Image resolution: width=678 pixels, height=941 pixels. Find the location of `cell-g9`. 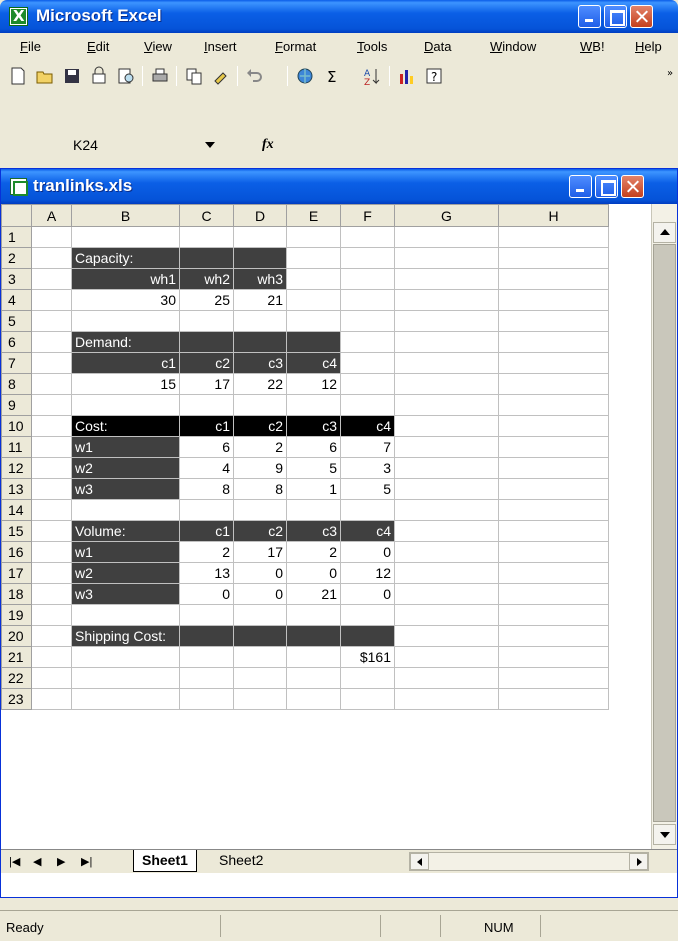

cell-g9 is located at coordinates (446, 405).